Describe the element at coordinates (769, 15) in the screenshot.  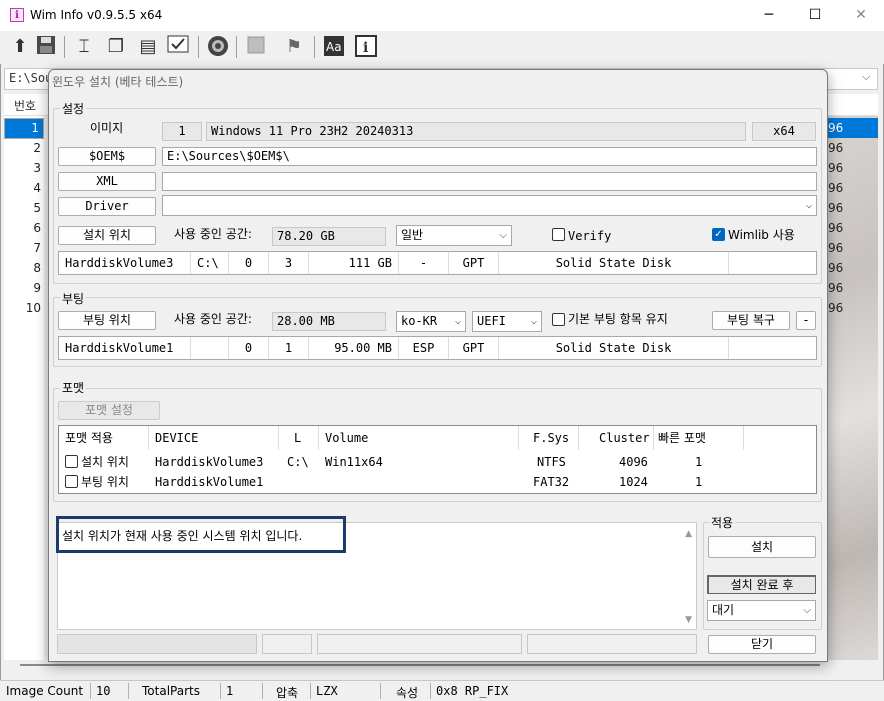
I see `minimize-button: ─` at that location.